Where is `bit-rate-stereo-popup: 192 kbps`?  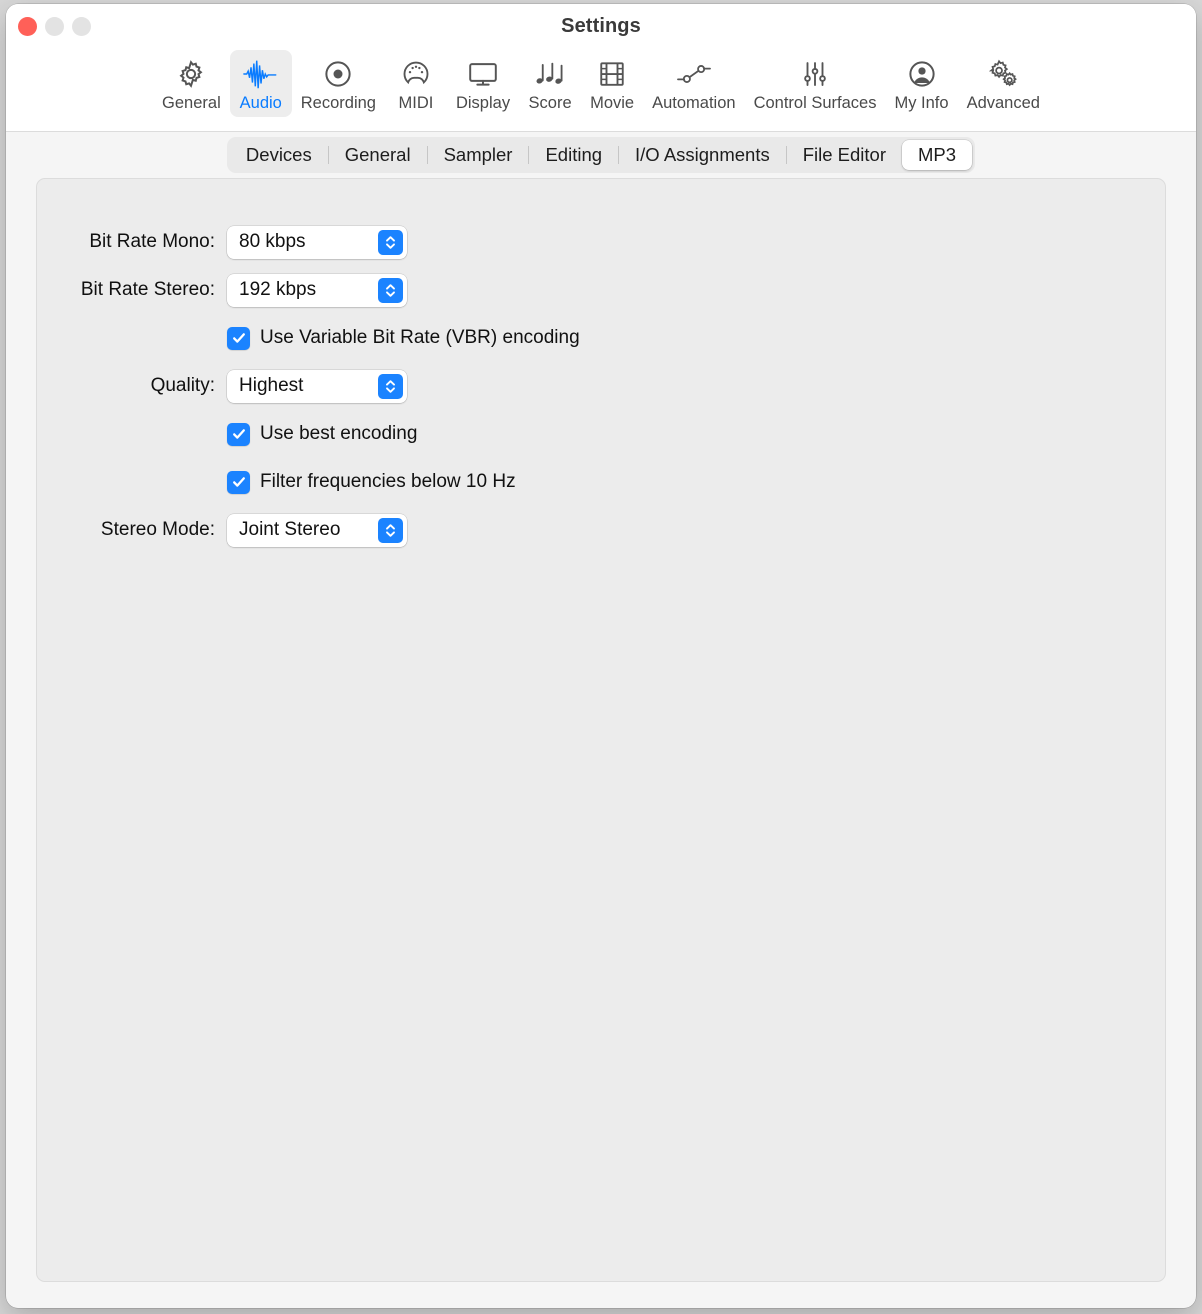 bit-rate-stereo-popup: 192 kbps is located at coordinates (317, 290).